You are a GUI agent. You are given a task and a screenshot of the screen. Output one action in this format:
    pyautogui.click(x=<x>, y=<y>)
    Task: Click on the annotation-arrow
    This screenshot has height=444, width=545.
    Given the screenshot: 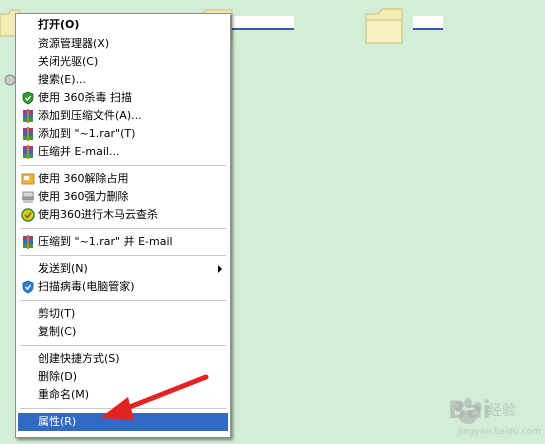 What is the action you would take?
    pyautogui.click(x=154, y=397)
    